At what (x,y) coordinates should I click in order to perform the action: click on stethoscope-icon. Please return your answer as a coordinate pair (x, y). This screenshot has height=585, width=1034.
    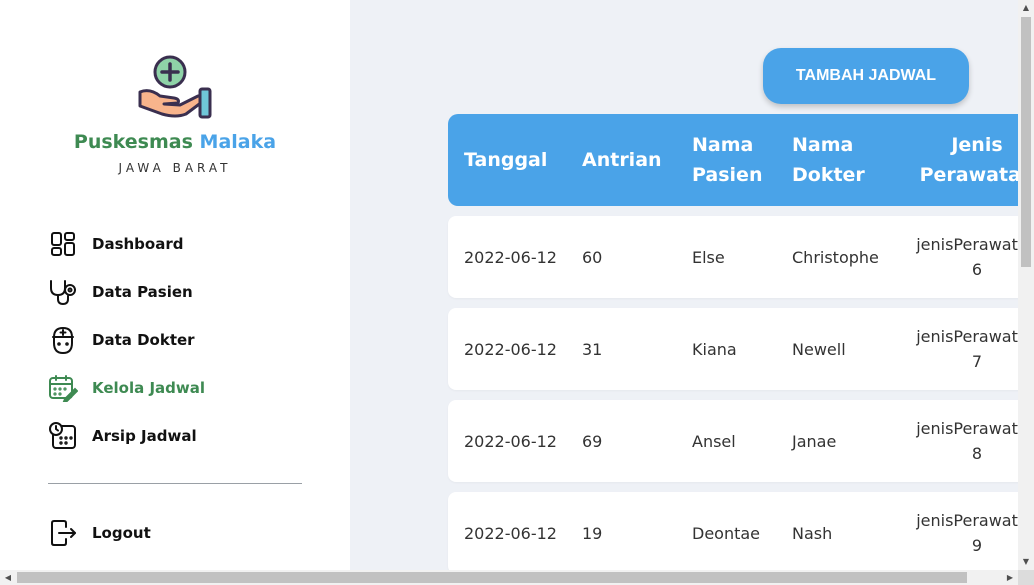
    Looking at the image, I should click on (63, 292).